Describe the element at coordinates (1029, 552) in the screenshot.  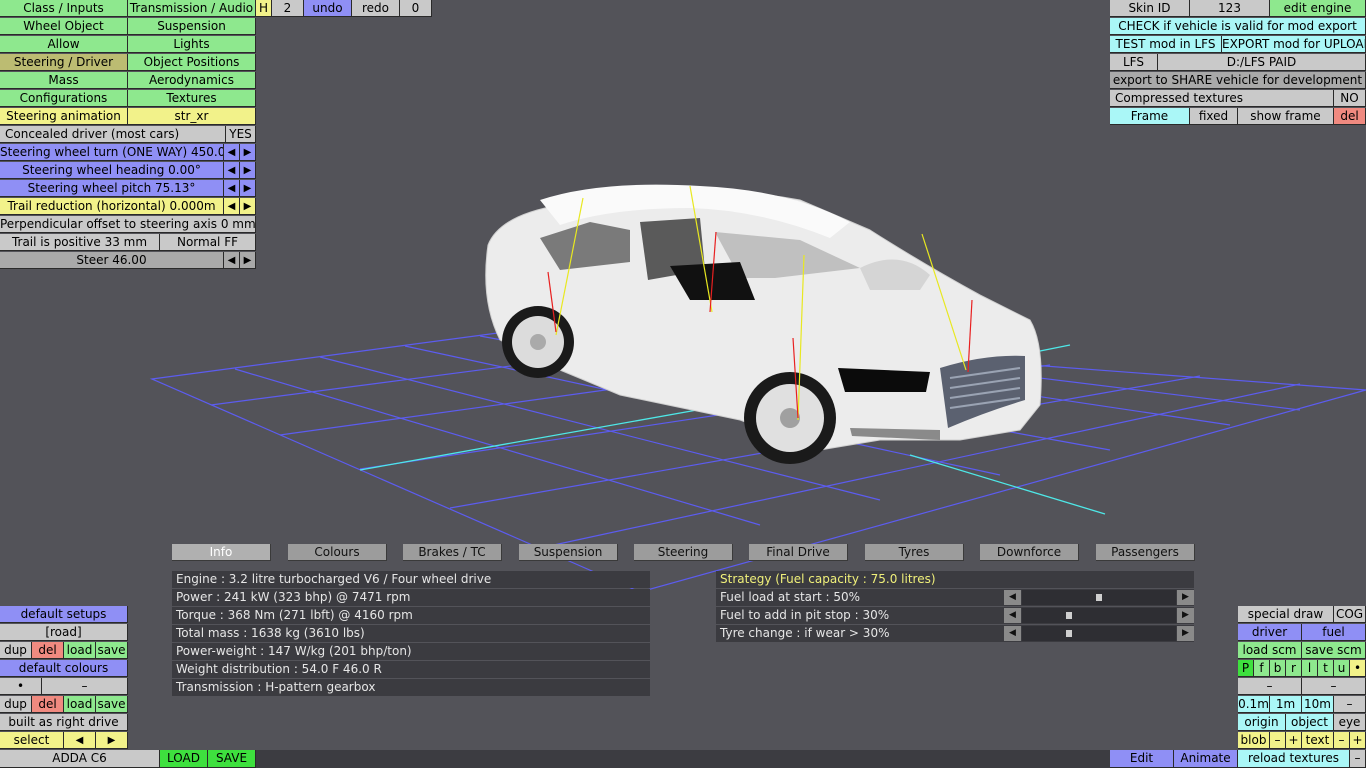
I see `tab-downforce: Downforce` at that location.